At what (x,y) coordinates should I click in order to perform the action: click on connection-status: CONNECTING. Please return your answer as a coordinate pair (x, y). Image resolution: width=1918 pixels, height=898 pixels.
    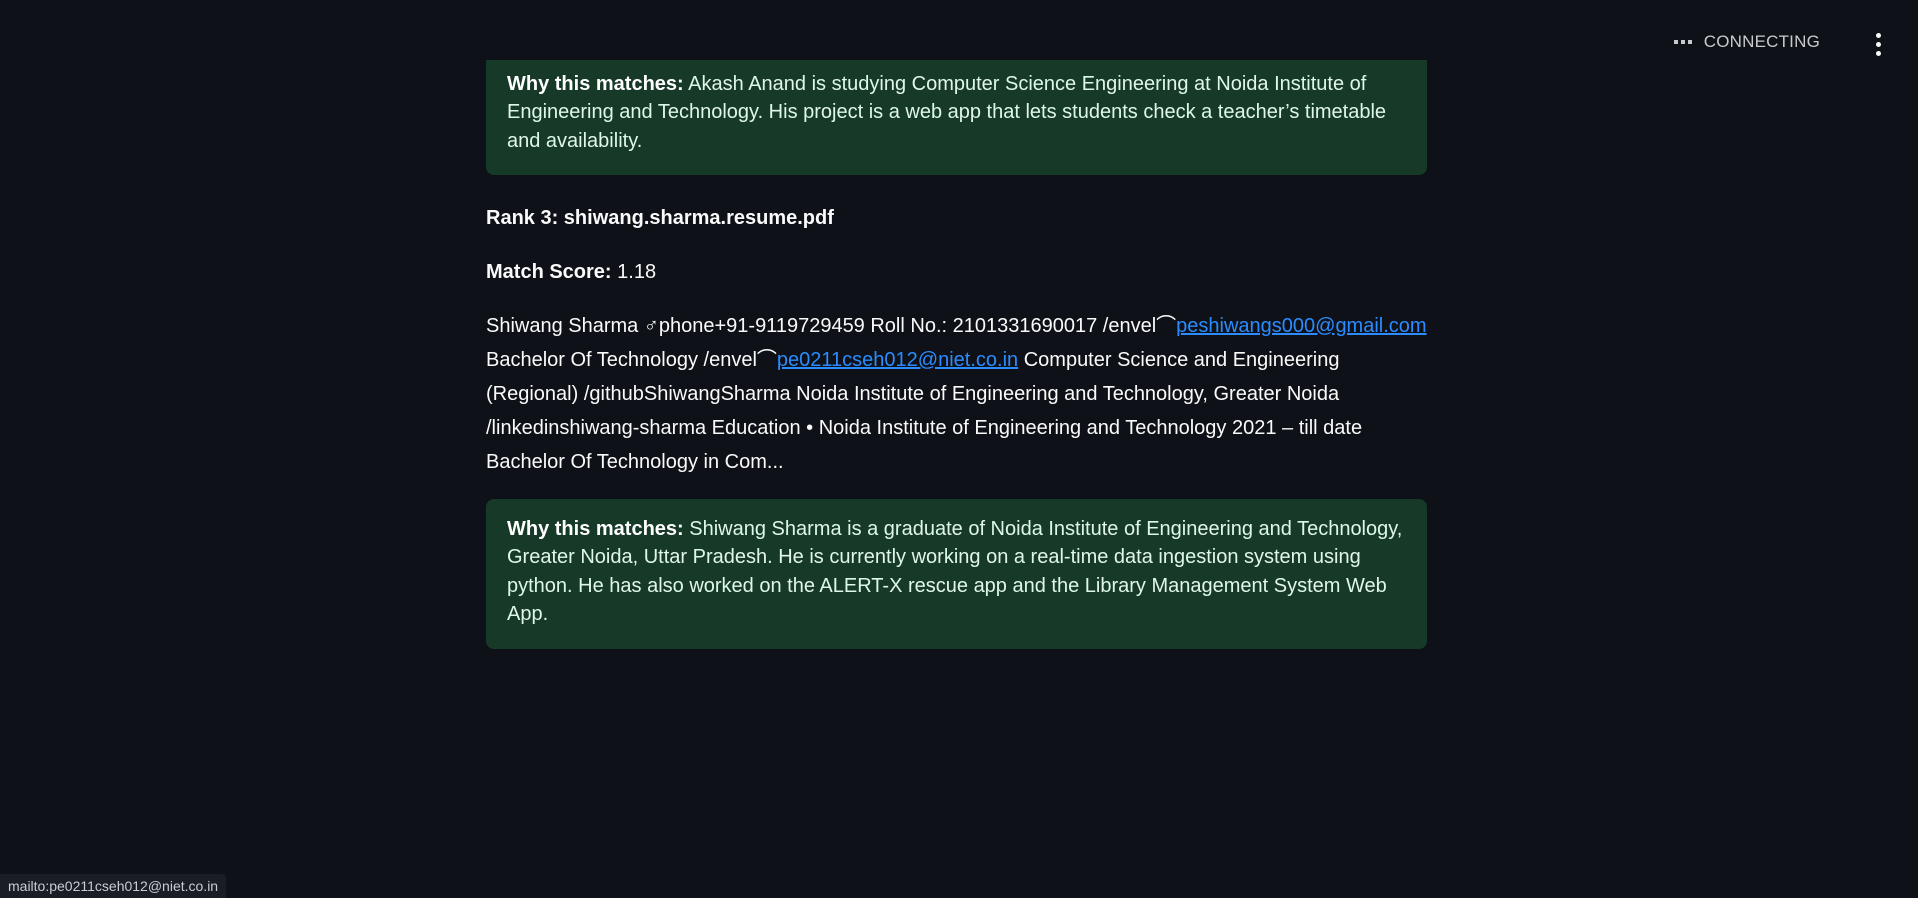
    Looking at the image, I should click on (1746, 42).